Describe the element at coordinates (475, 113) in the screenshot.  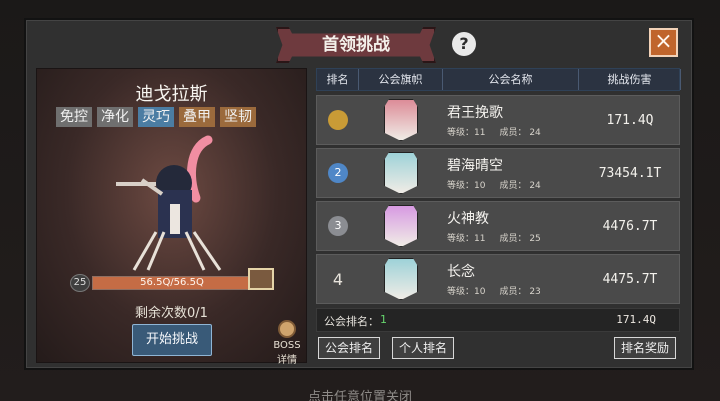
I see `guild-name: 君王挽歌` at that location.